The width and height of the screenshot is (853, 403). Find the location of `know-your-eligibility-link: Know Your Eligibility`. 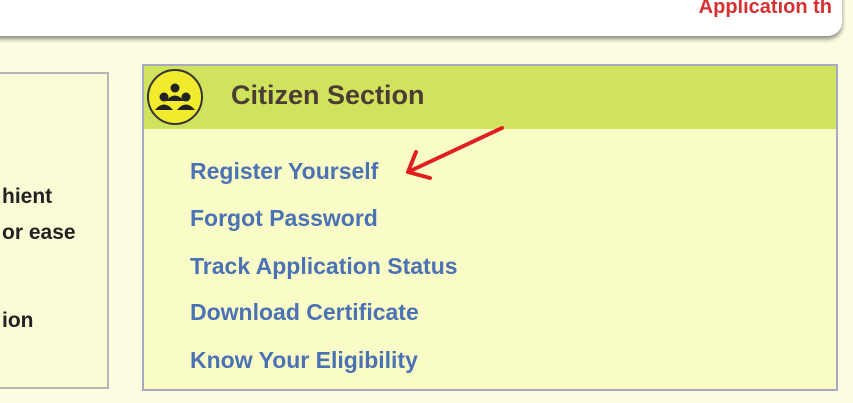

know-your-eligibility-link: Know Your Eligibility is located at coordinates (304, 360).